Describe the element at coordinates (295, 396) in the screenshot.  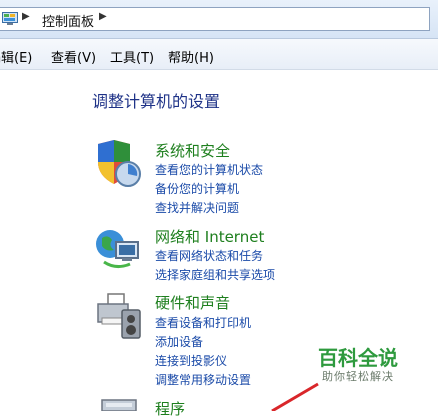
I see `annotation-arrow` at that location.